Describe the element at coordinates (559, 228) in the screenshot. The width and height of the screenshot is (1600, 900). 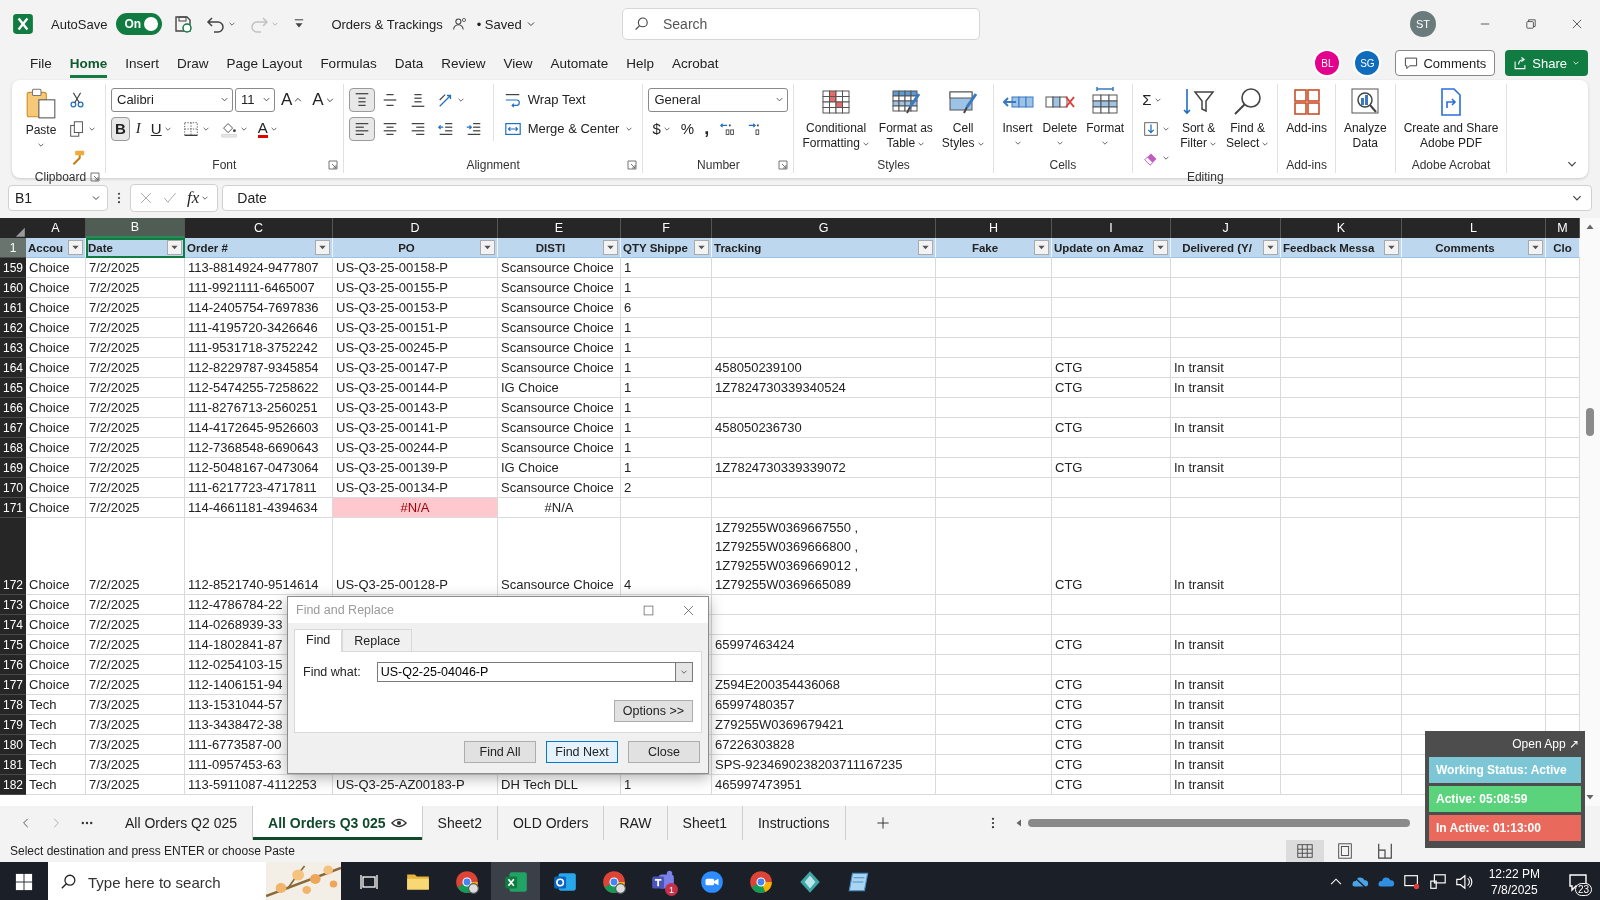
I see `column-header: E` at that location.